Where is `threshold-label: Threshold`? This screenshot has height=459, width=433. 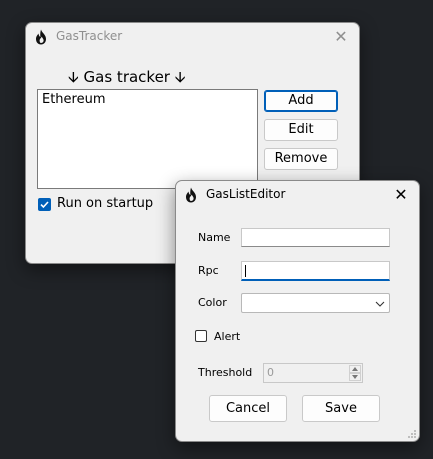
threshold-label: Threshold is located at coordinates (225, 372).